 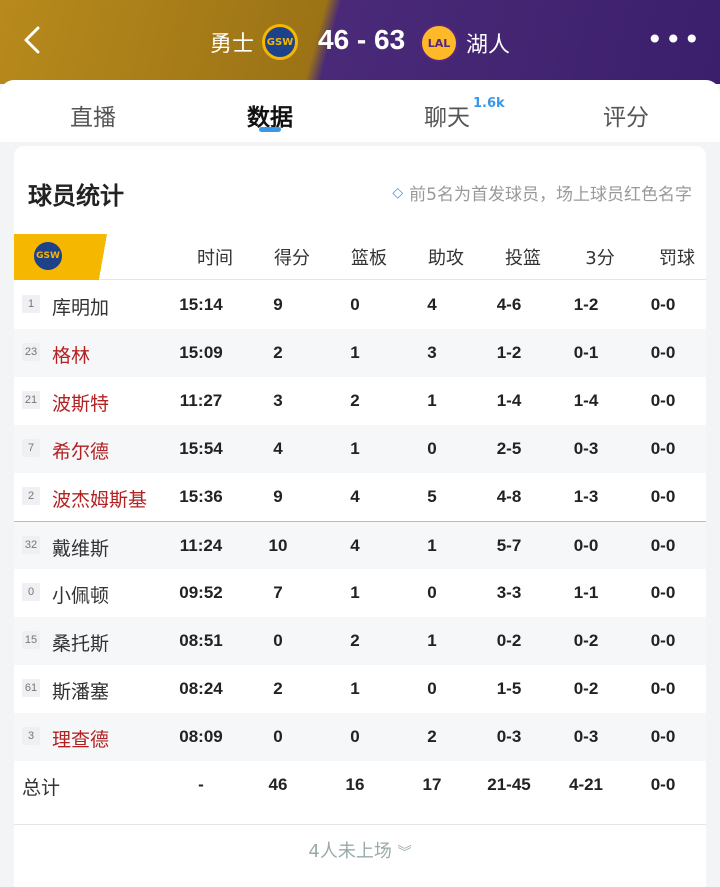 What do you see at coordinates (93, 115) in the screenshot?
I see `tab-live: 直播` at bounding box center [93, 115].